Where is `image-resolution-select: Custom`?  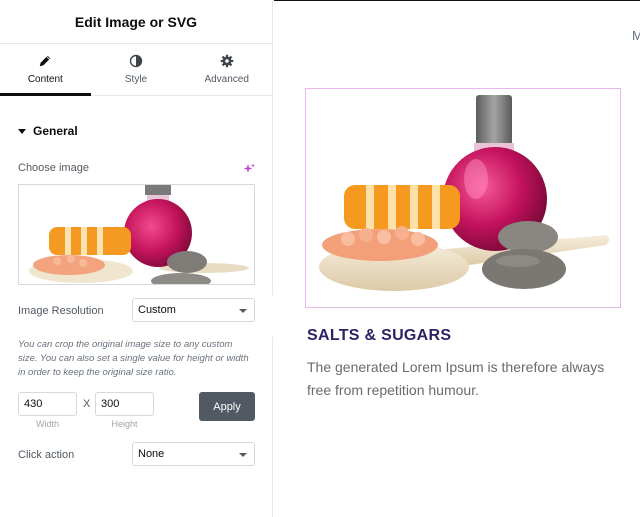
image-resolution-select: Custom is located at coordinates (193, 310).